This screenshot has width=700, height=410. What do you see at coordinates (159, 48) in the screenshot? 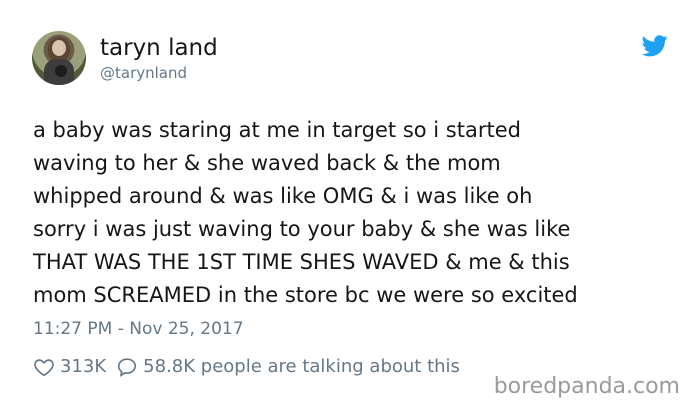
I see `display-name: taryn land` at bounding box center [159, 48].